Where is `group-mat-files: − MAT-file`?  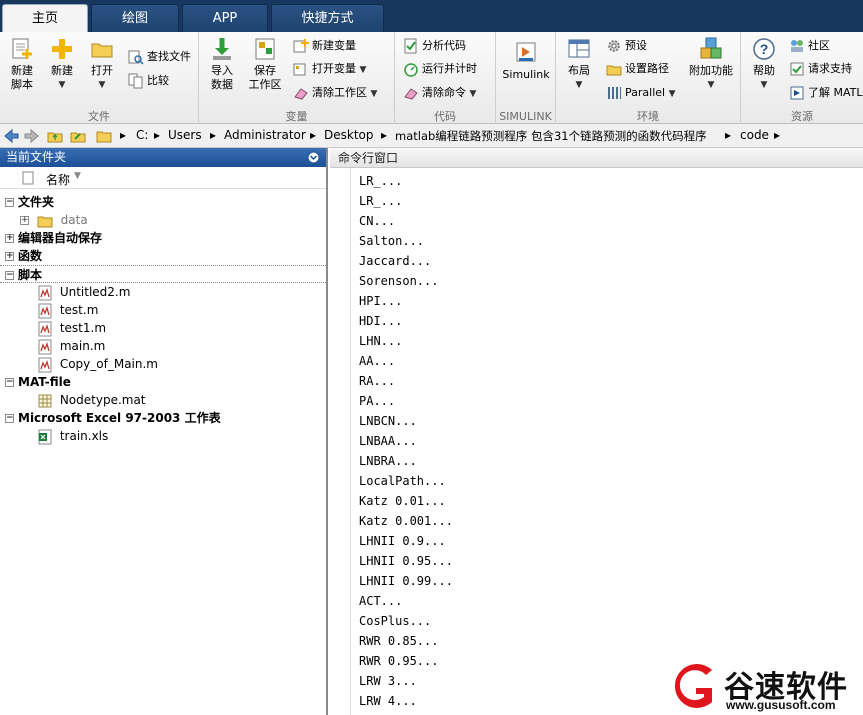
group-mat-files: − MAT-file is located at coordinates (163, 382).